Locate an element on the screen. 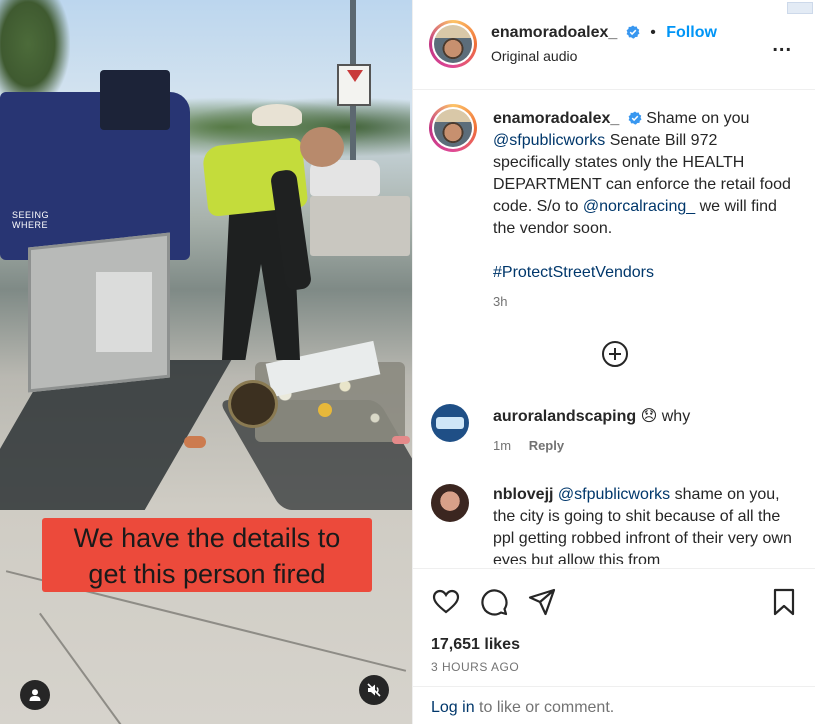  mute-toggle-button is located at coordinates (374, 690).